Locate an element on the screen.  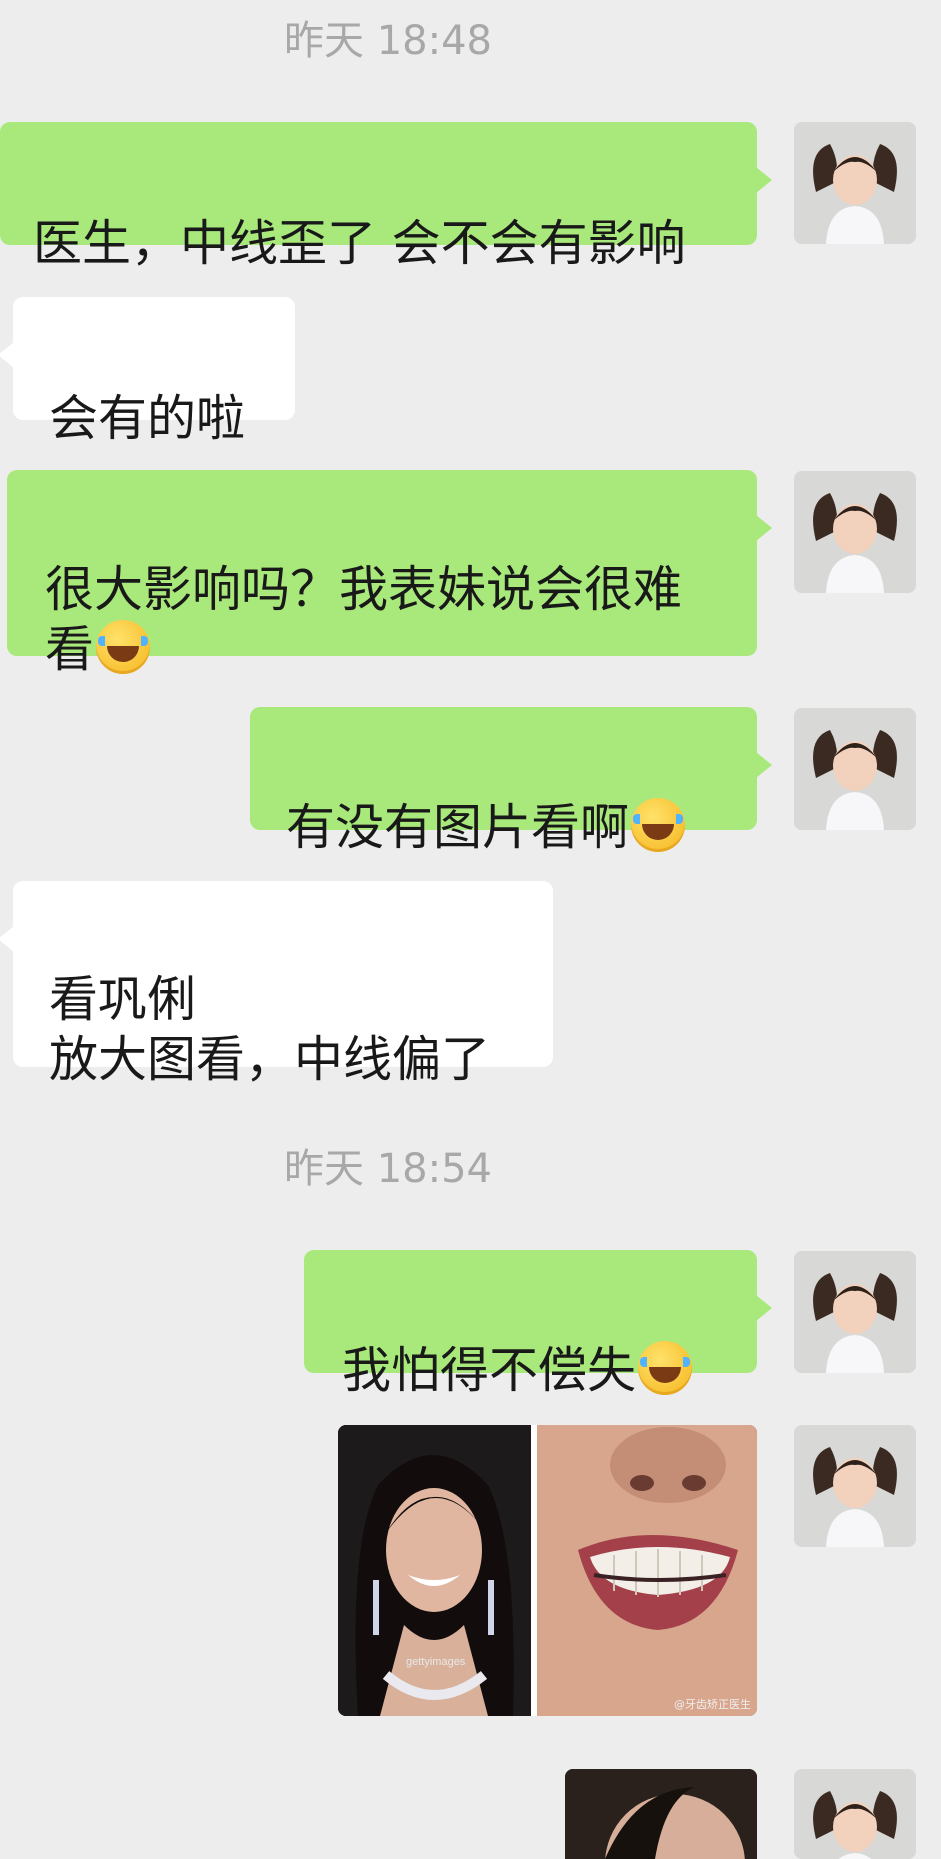
outgoing-message-bubble: 很大影响吗？我表妹说会很难 看 is located at coordinates (389, 574).